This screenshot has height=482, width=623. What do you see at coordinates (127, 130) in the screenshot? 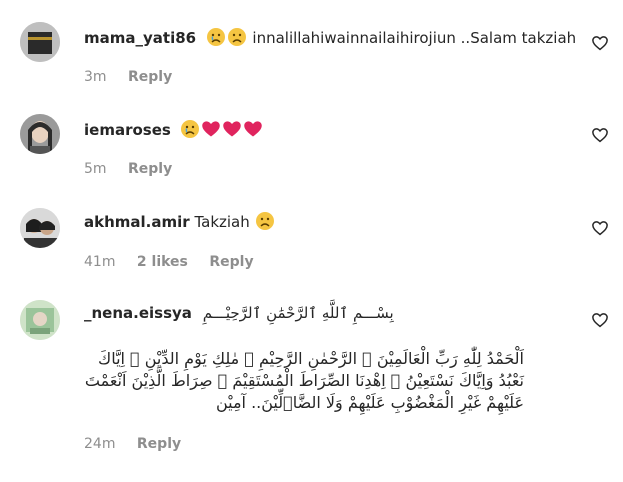
I see `username: iemaroses` at bounding box center [127, 130].